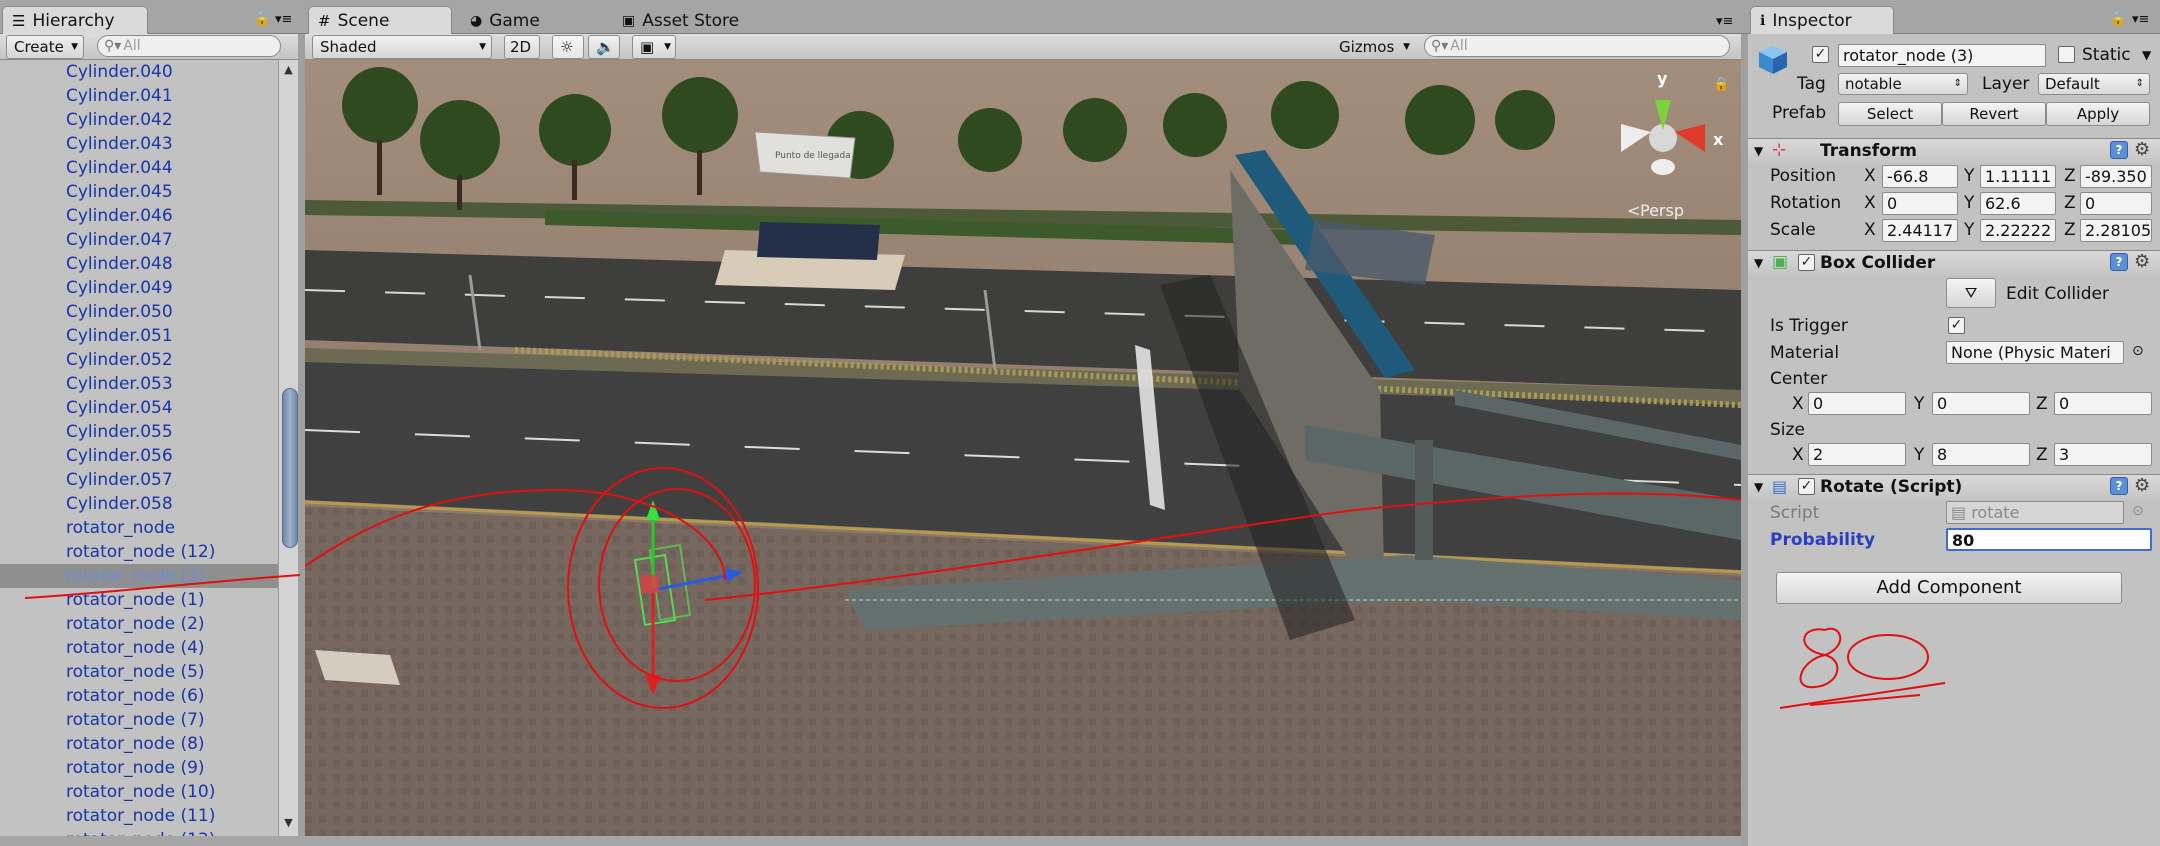 This screenshot has width=2160, height=846. What do you see at coordinates (2094, 84) in the screenshot?
I see `layer-dropdown: Default ⇕` at bounding box center [2094, 84].